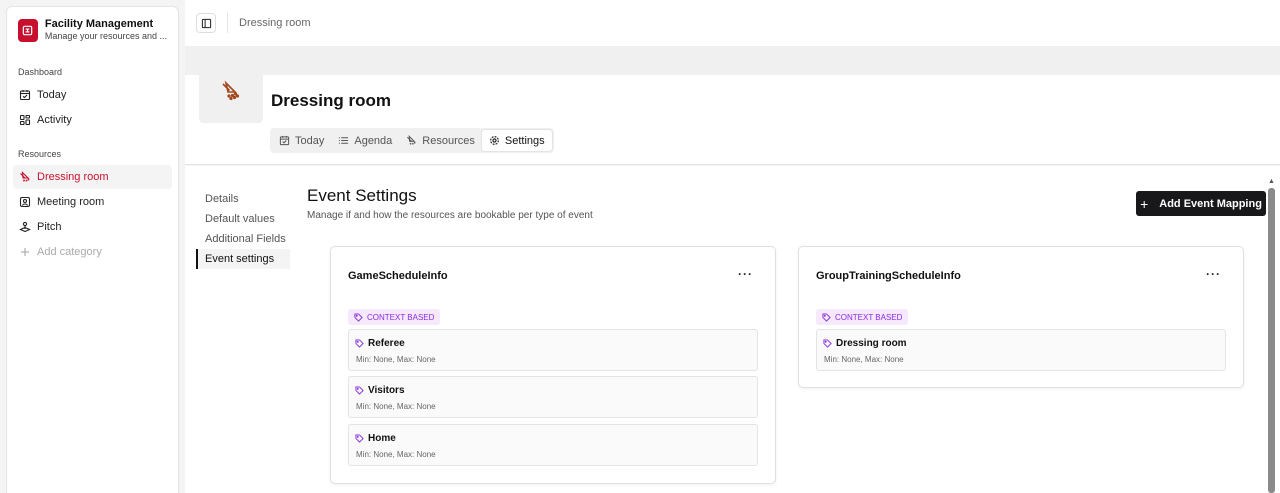  Describe the element at coordinates (553, 445) in the screenshot. I see `resource-requirement: Home Min: None, Max: None` at that location.